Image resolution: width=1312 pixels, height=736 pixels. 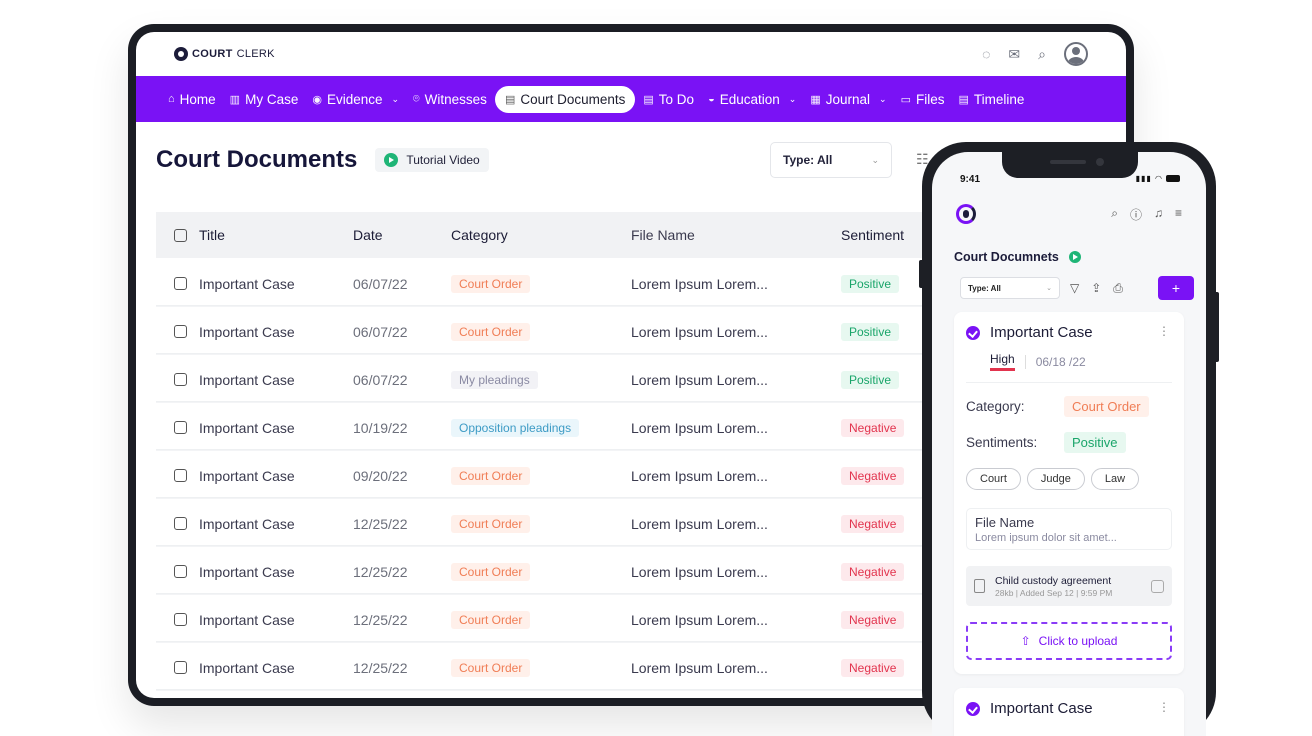 I want to click on nav-item-court-documents: ▤ Court Documents, so click(x=565, y=99).